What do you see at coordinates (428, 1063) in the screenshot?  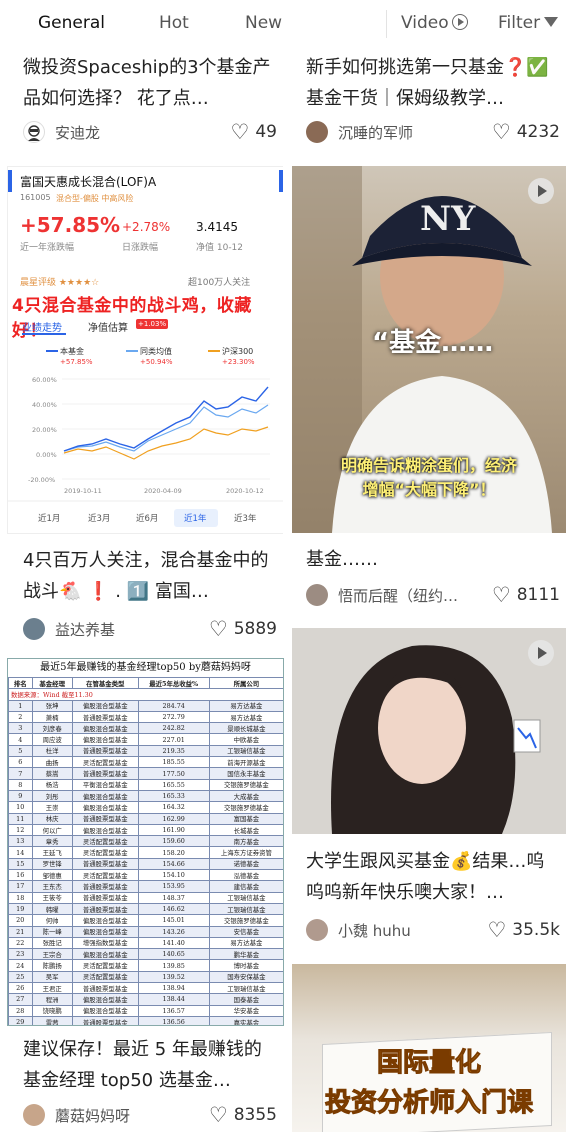 I see `course-title-1: 国际量化` at bounding box center [428, 1063].